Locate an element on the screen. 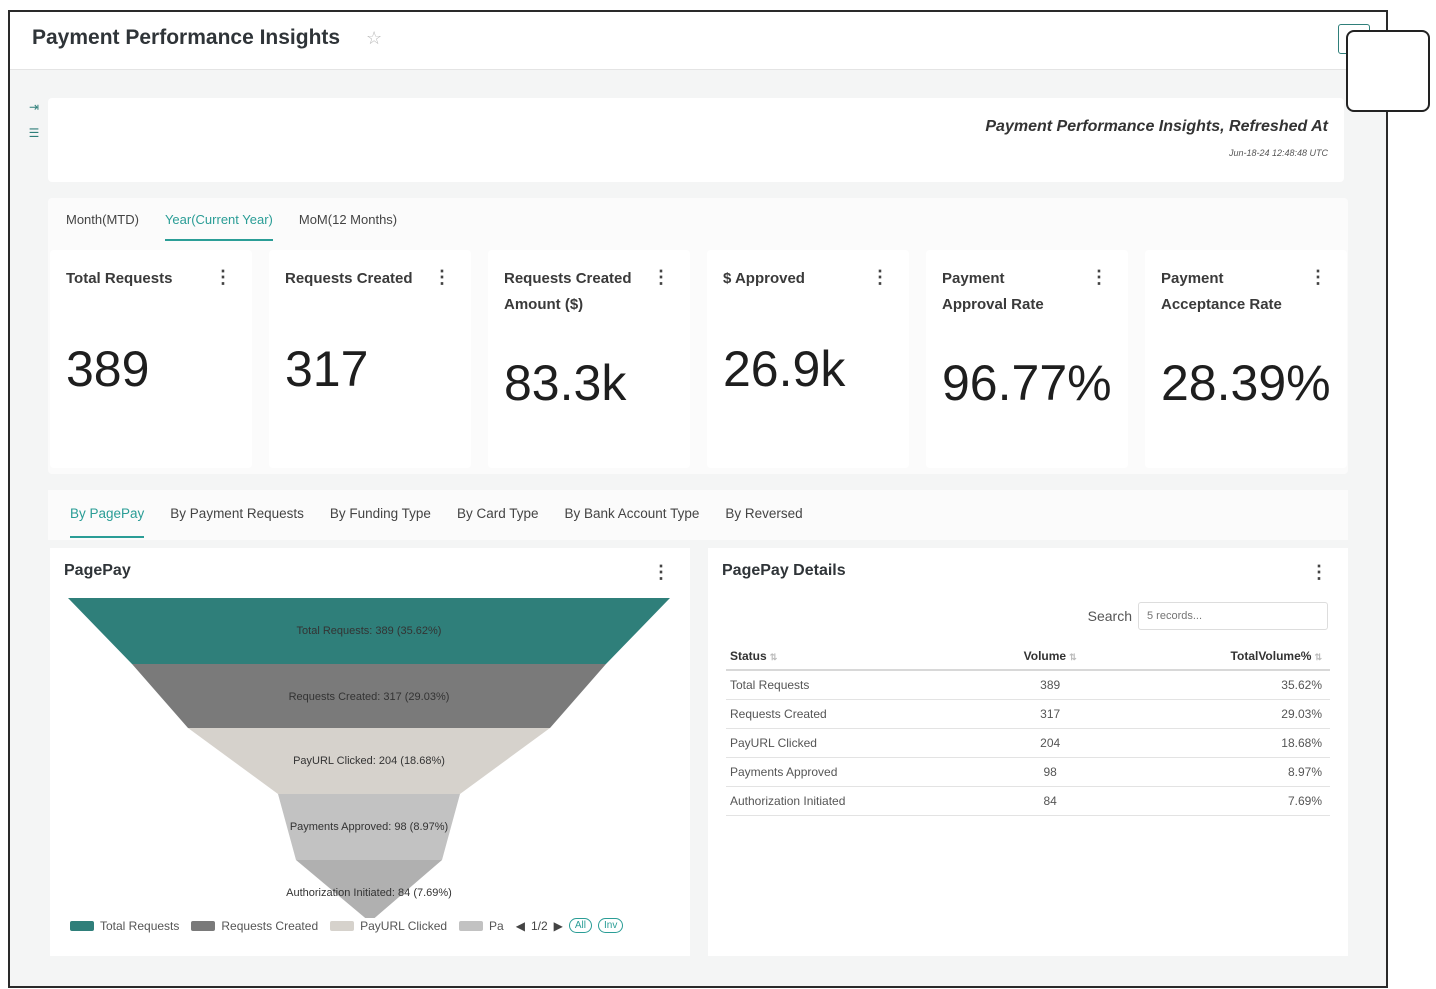 Image resolution: width=1436 pixels, height=989 pixels. legend-item-payments-approved: Pa is located at coordinates (481, 926).